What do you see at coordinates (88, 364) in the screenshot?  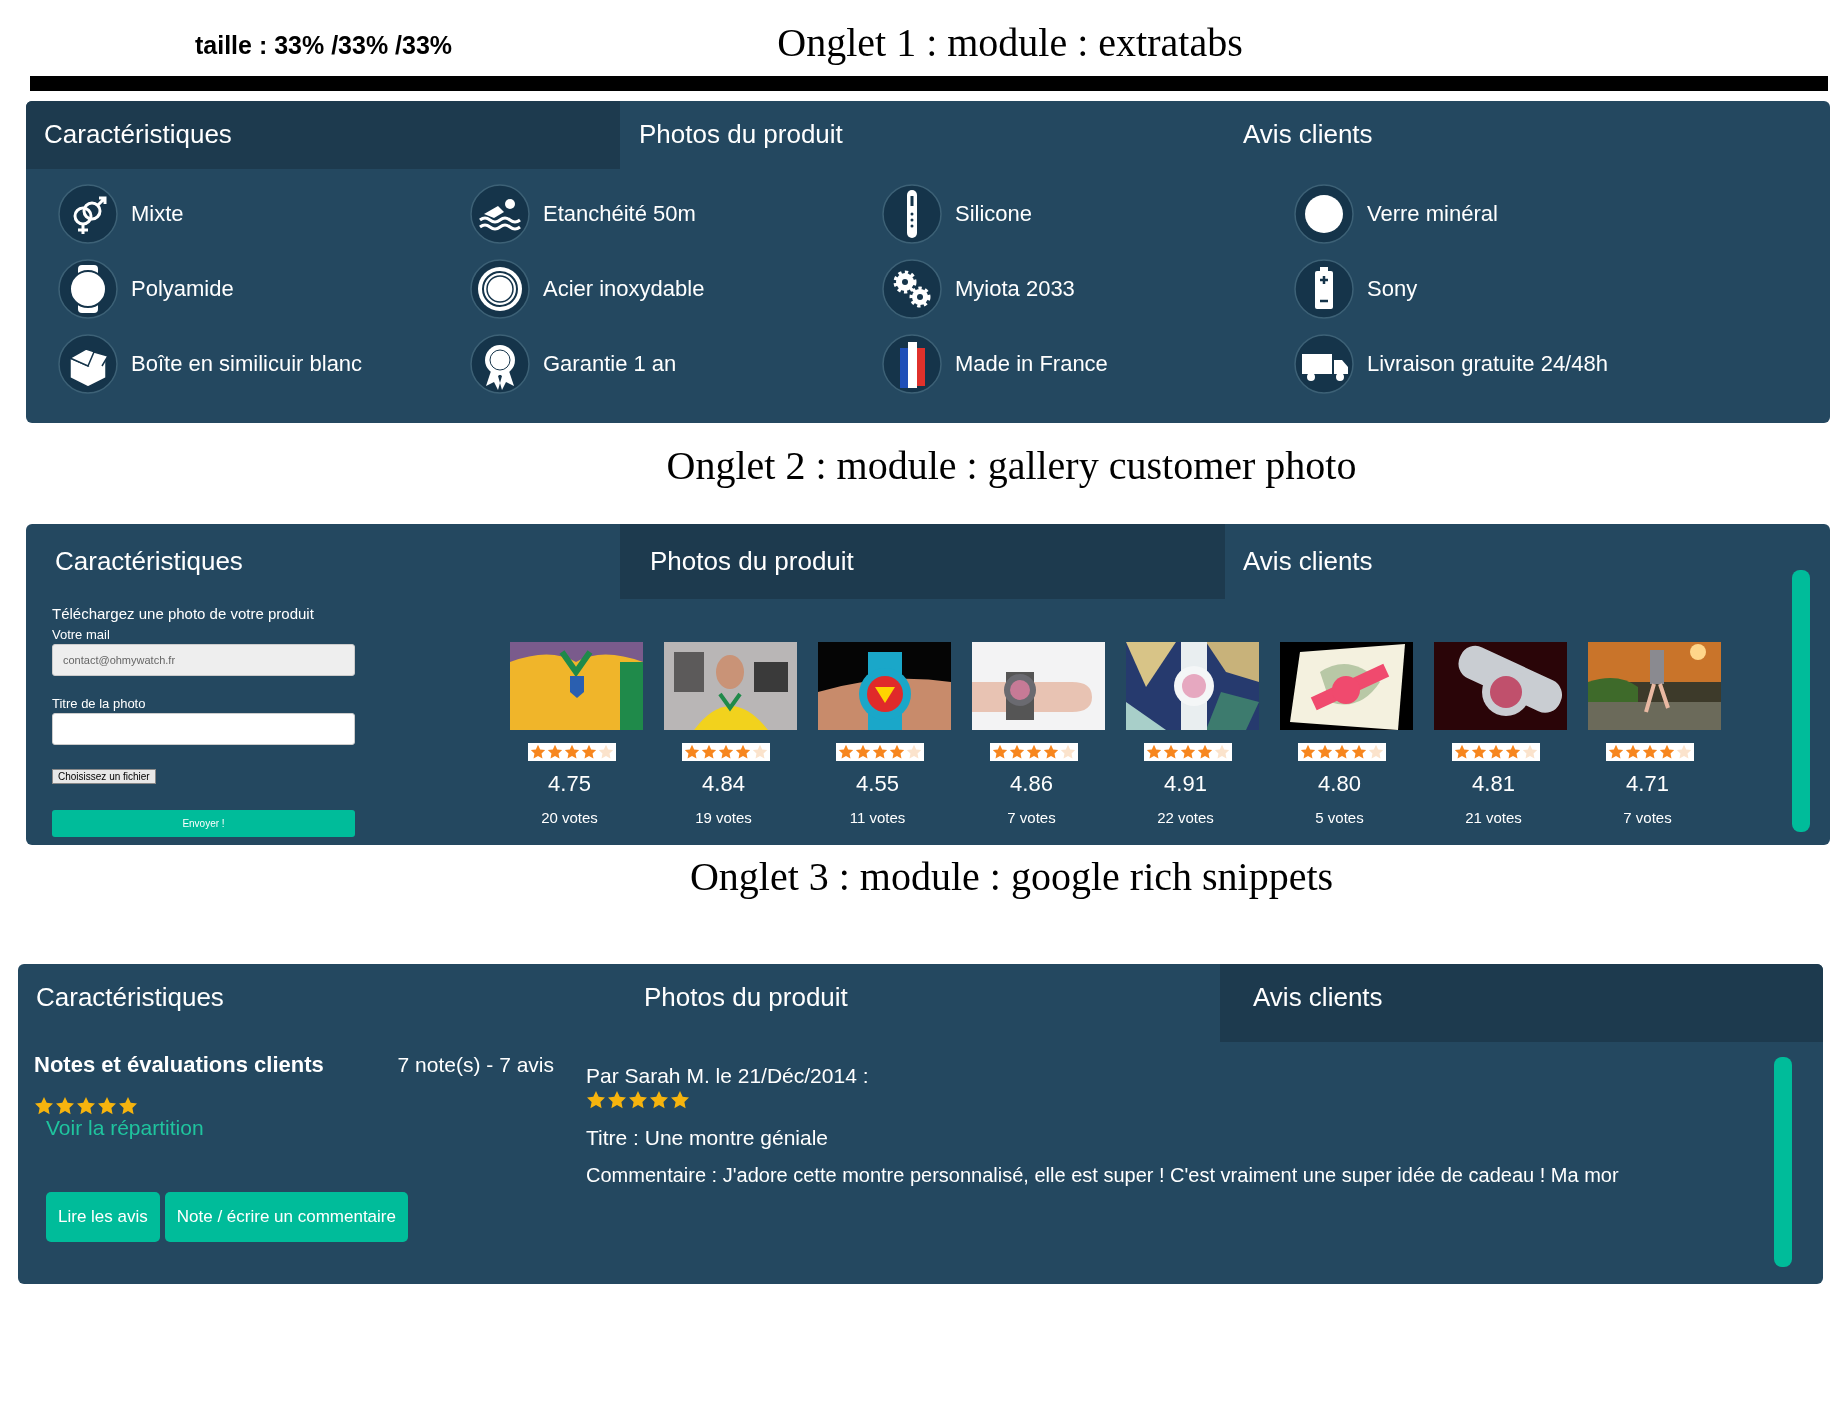 I see `box-icon` at bounding box center [88, 364].